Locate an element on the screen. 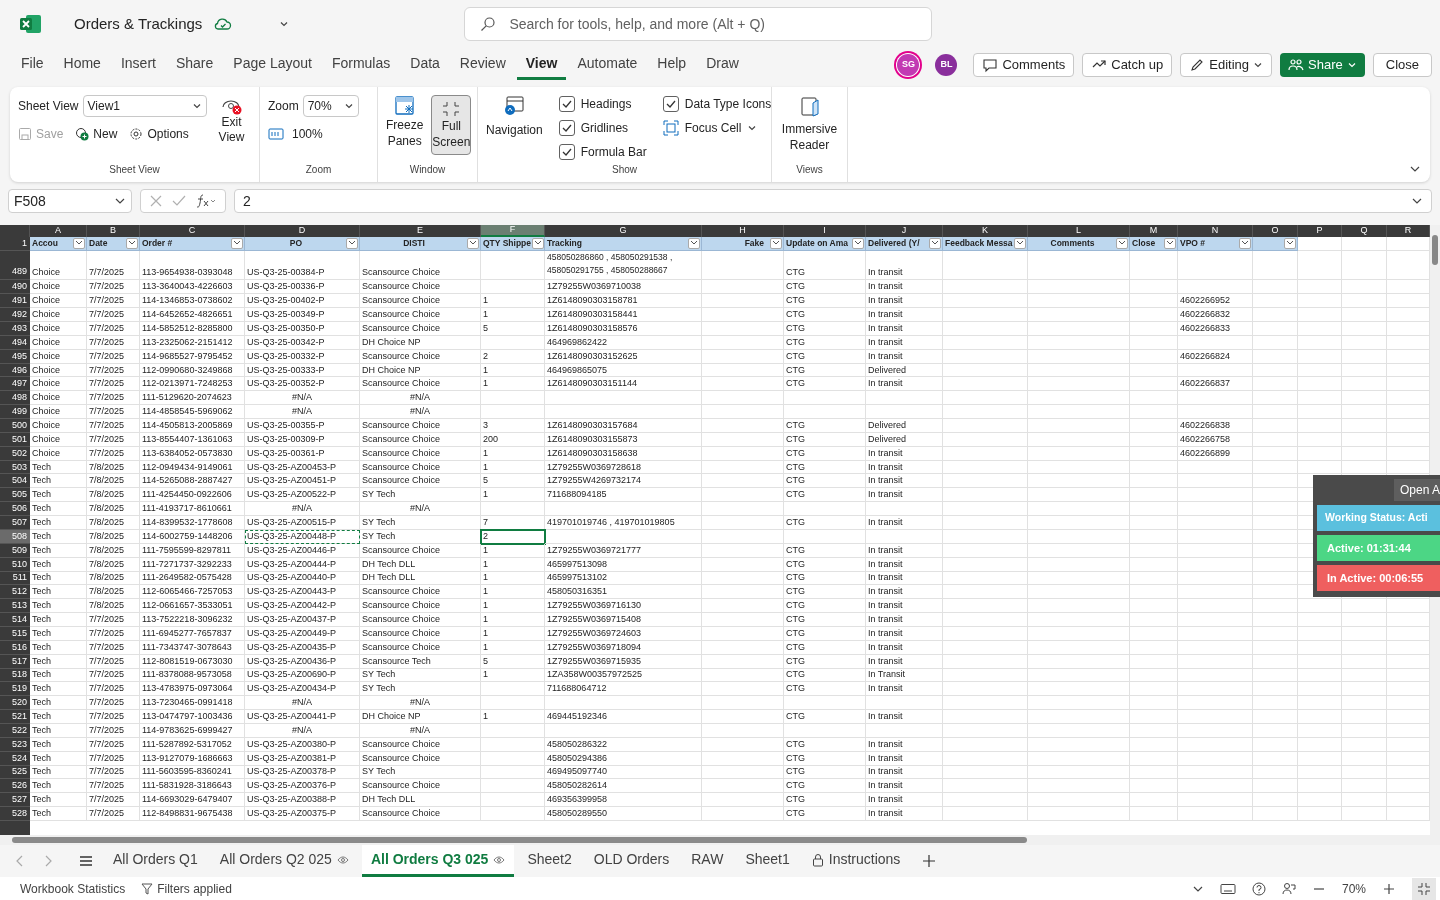 This screenshot has height=900, width=1440. table-cell: 4602266832 is located at coordinates (1215, 315).